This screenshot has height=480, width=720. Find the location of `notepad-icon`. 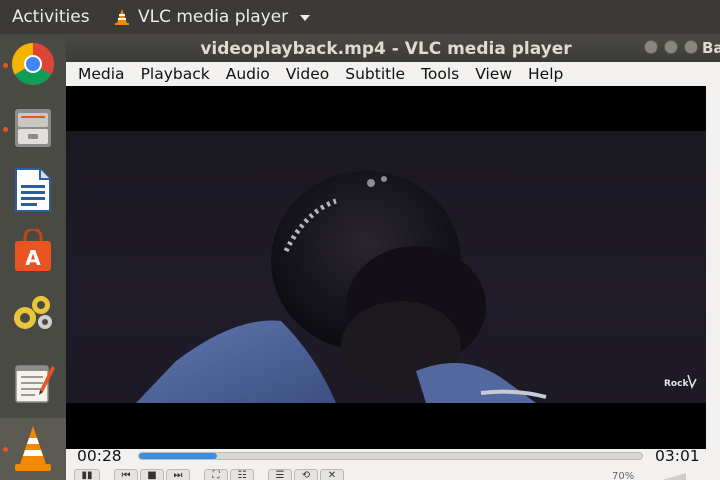

notepad-icon is located at coordinates (35, 384).